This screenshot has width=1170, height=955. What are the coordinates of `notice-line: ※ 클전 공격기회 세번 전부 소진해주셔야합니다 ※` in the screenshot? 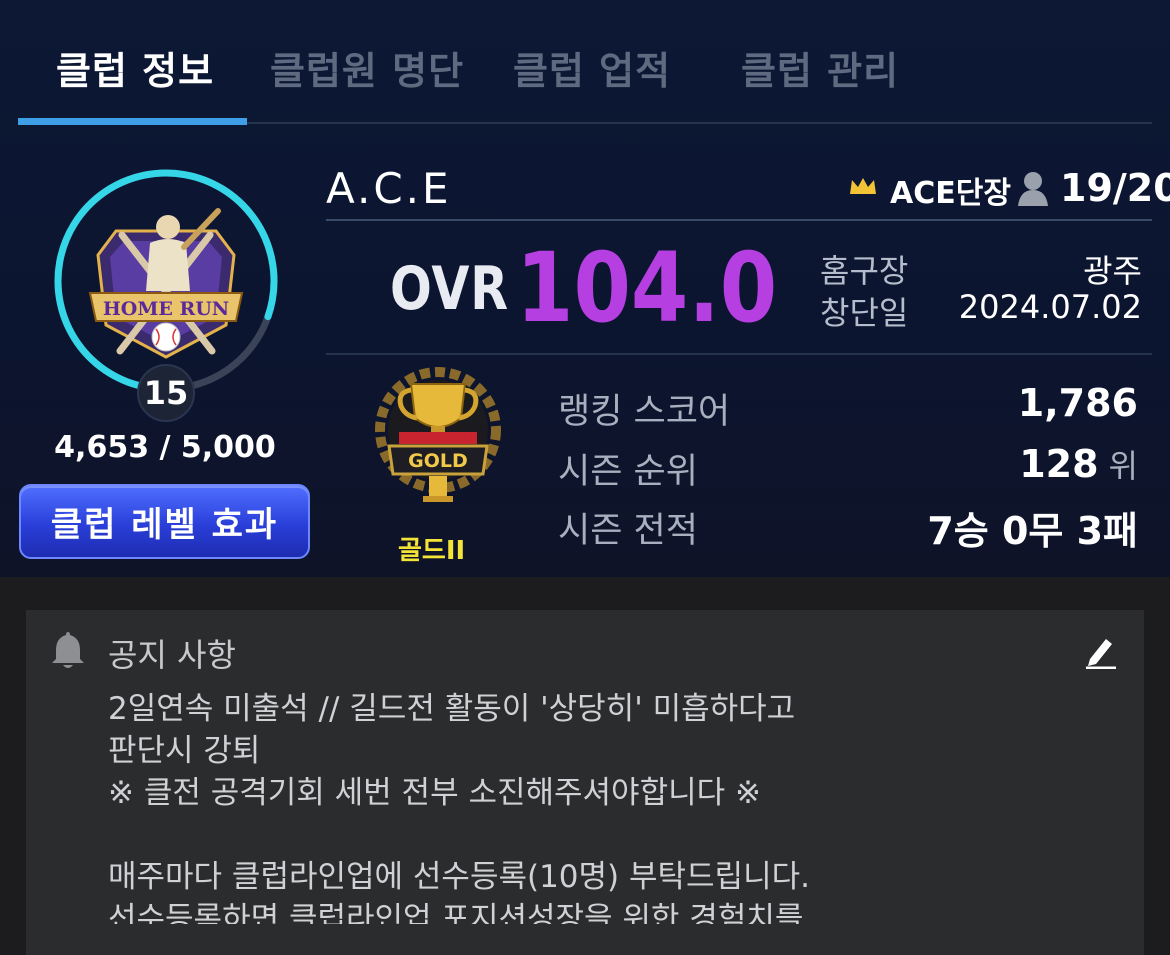 It's located at (434, 793).